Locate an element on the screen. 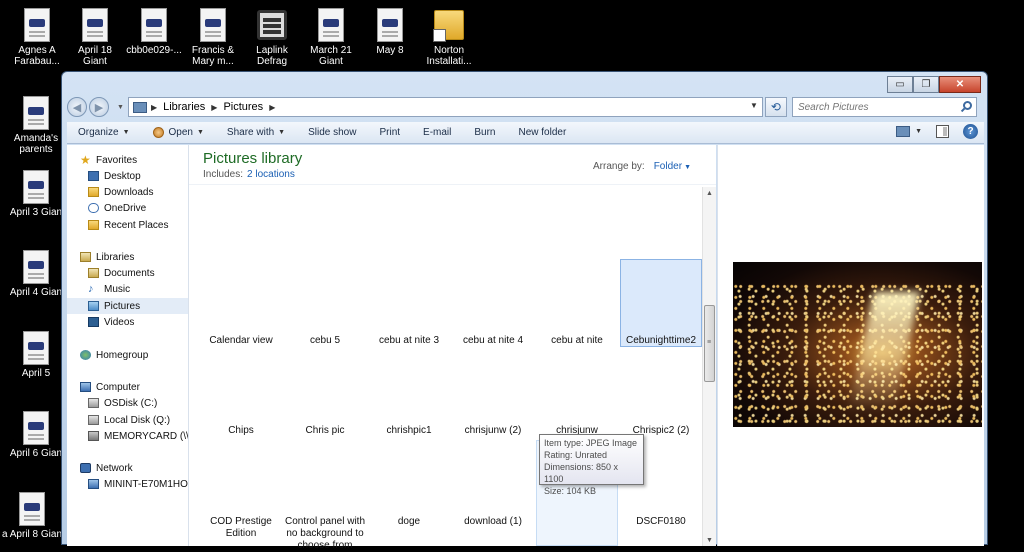  nav-label: Pictures is located at coordinates (122, 306).